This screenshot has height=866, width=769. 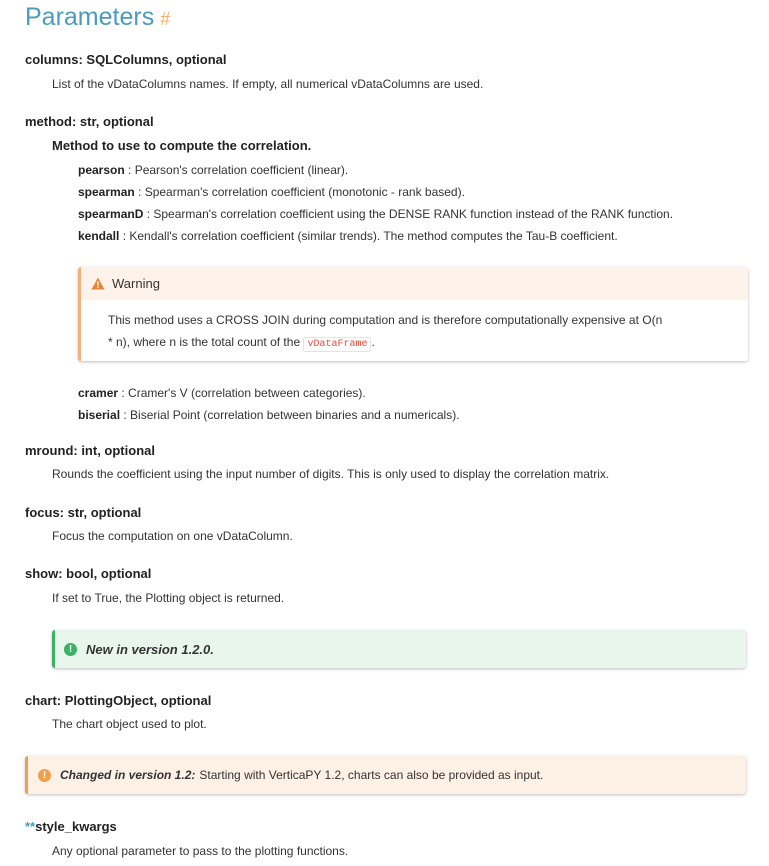 What do you see at coordinates (136, 283) in the screenshot?
I see `warning-title: Warning` at bounding box center [136, 283].